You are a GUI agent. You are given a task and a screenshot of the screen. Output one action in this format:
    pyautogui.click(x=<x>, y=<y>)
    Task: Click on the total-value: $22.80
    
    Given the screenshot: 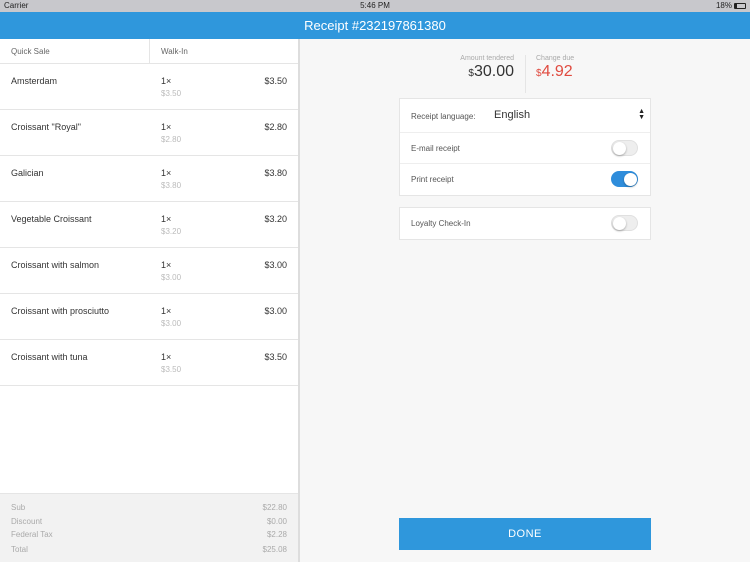 What is the action you would take?
    pyautogui.click(x=274, y=507)
    